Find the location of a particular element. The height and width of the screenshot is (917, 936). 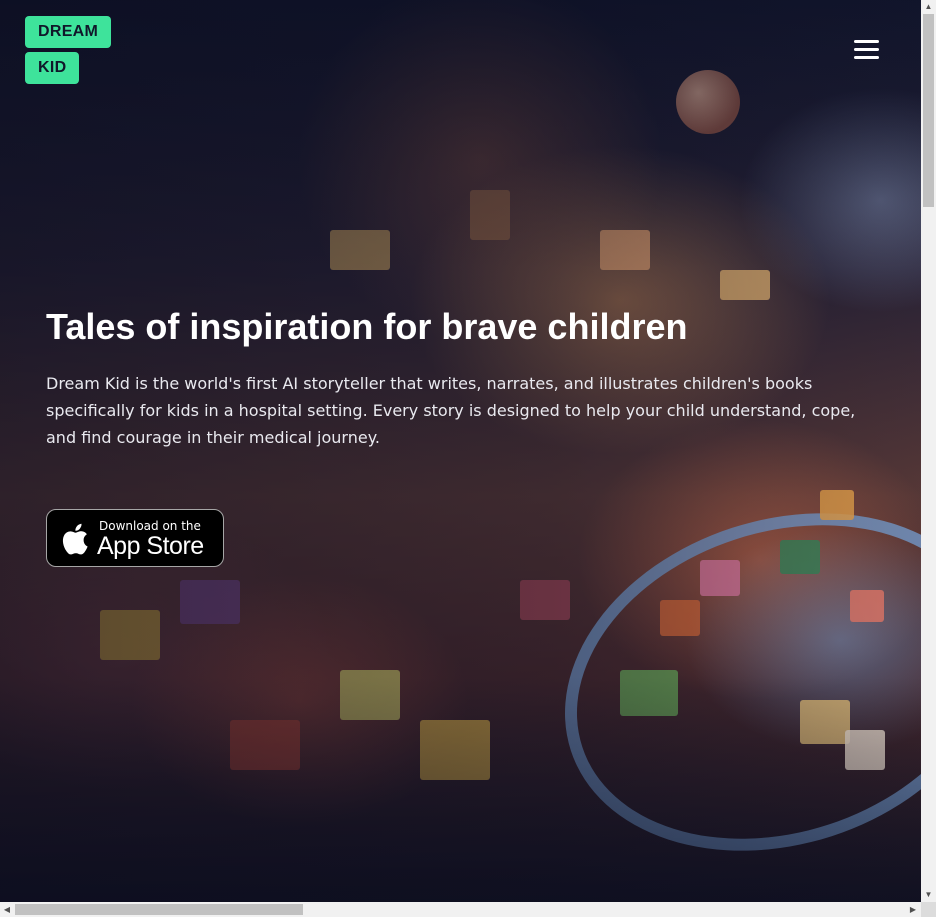

scroll-left-arrow-icon: ◀ is located at coordinates (7, 909).